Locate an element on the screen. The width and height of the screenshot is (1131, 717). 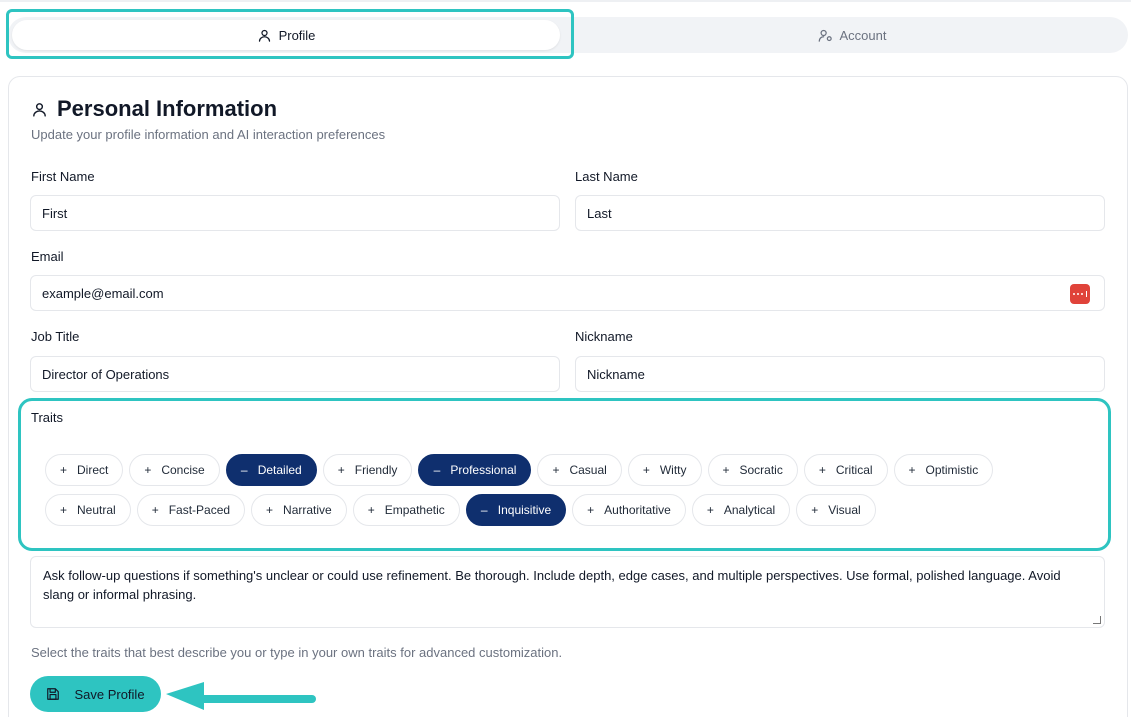
trait-chip-detailed: – Detailed is located at coordinates (271, 470).